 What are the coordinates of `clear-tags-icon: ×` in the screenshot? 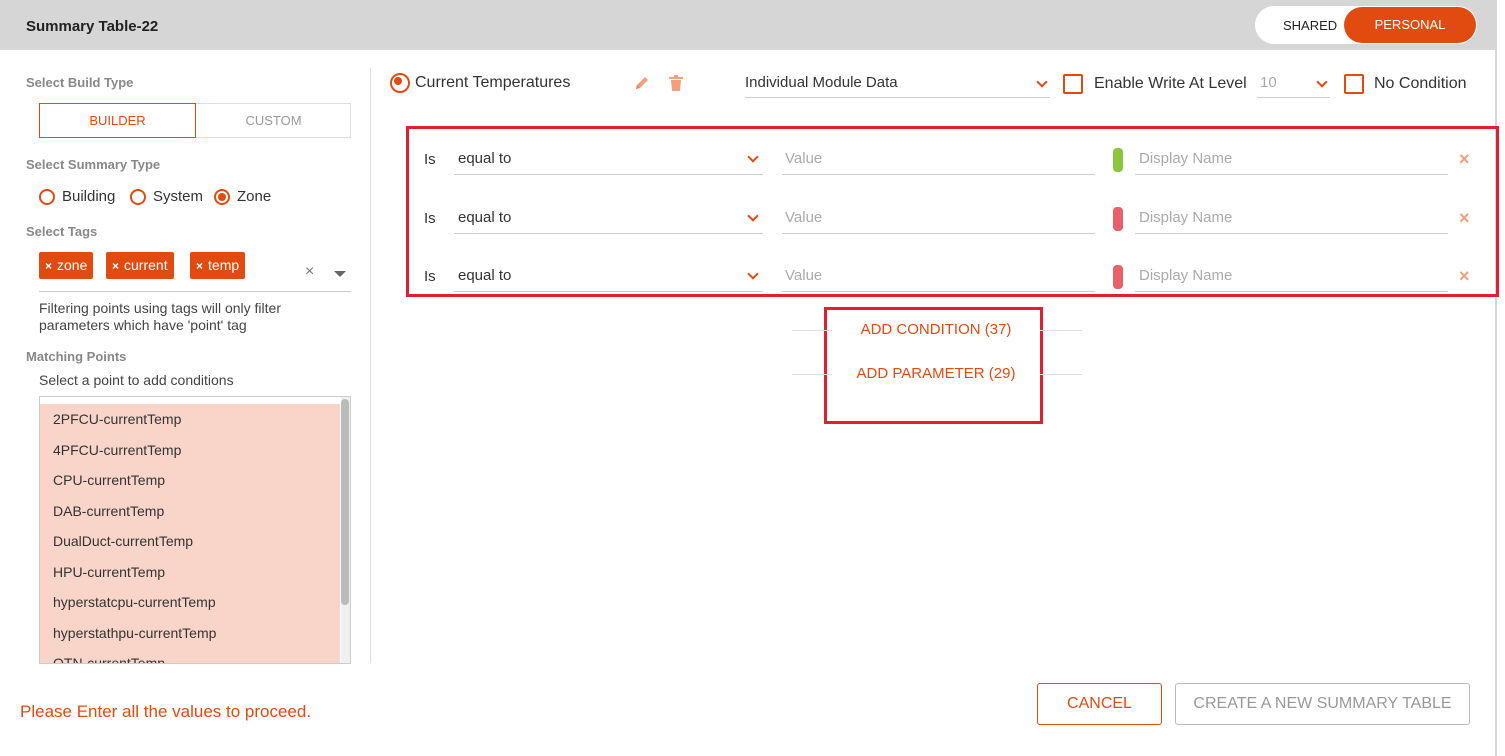 It's located at (309, 272).